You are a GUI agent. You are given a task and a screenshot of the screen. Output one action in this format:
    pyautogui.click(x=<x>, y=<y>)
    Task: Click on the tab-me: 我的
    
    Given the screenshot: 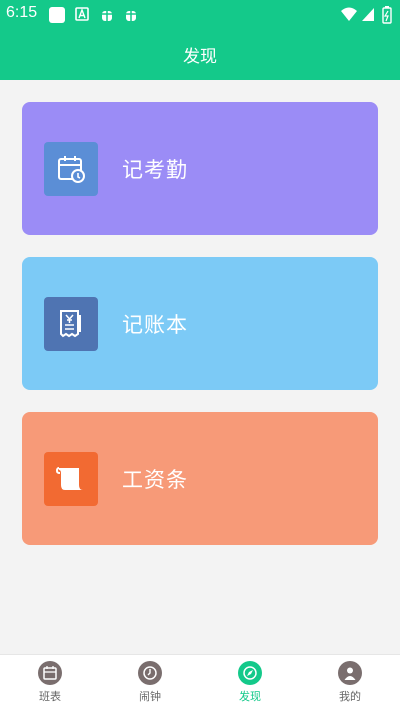 What is the action you would take?
    pyautogui.click(x=350, y=682)
    